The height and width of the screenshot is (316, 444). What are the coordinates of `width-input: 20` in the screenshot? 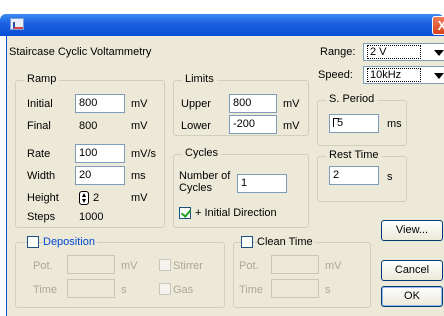 It's located at (100, 175).